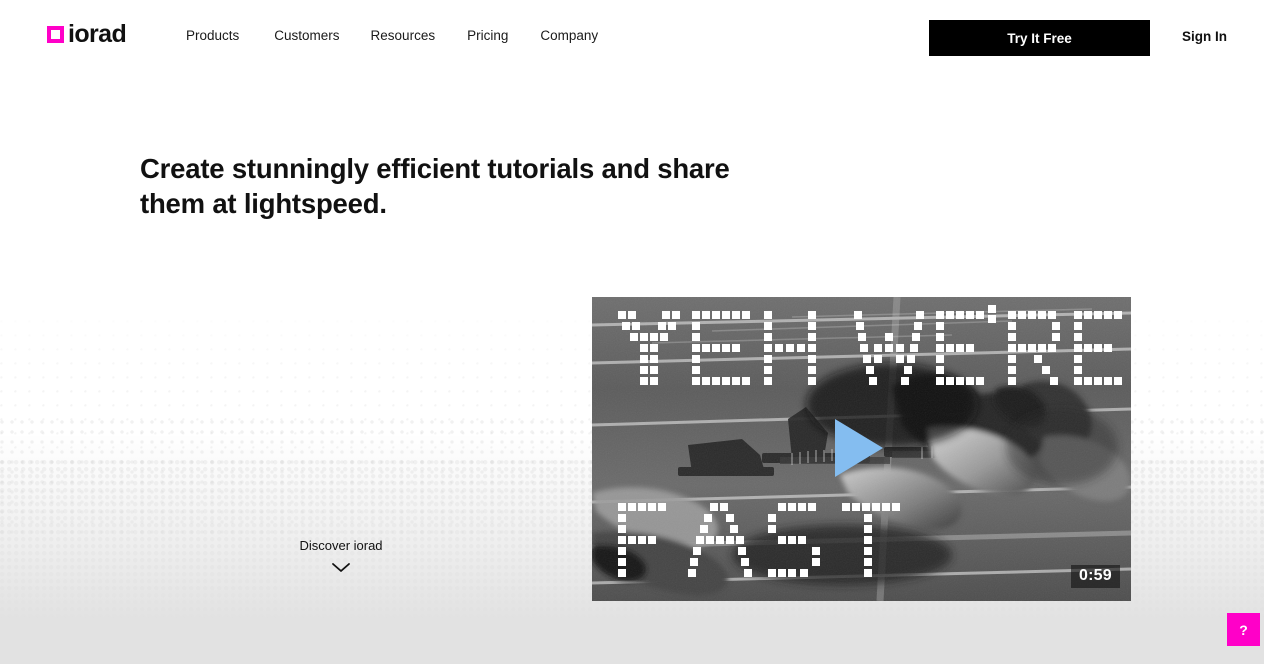  I want to click on logo: iorad, so click(87, 34).